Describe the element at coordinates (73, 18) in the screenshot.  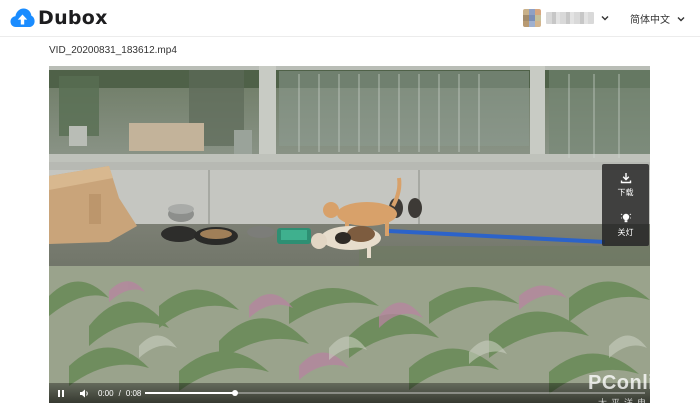
I see `logo-text: Dubox` at that location.